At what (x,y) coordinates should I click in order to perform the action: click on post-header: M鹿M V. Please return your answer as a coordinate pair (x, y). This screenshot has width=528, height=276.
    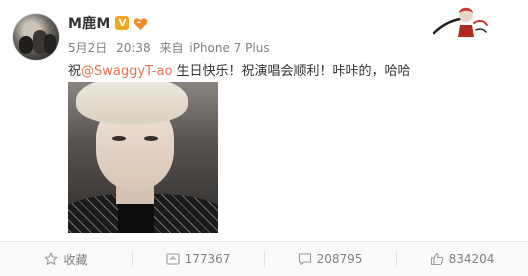
    Looking at the image, I should click on (108, 23).